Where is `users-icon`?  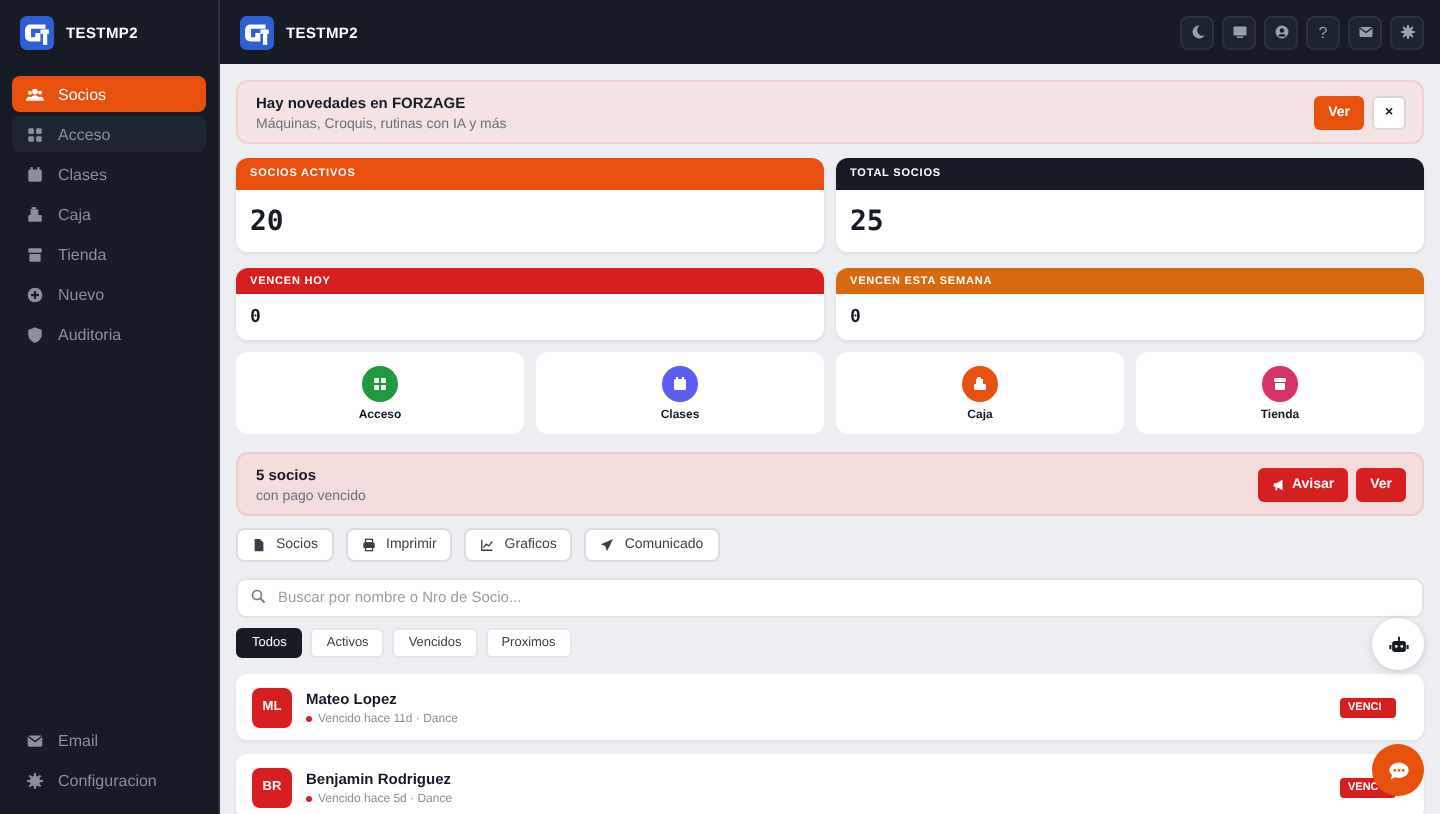 users-icon is located at coordinates (35, 94).